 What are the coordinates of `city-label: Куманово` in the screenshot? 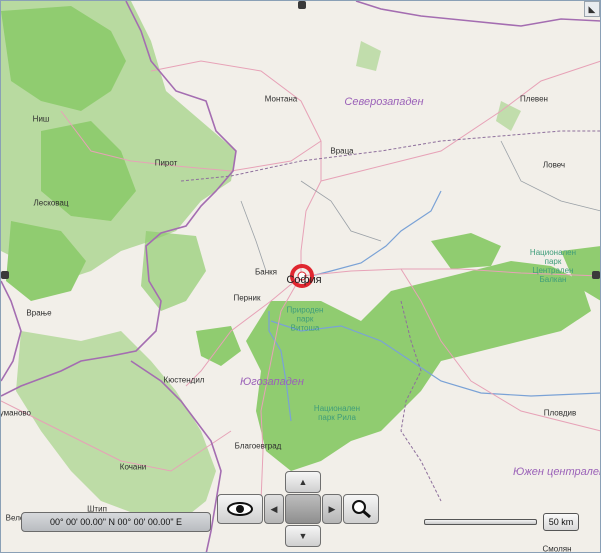 It's located at (15, 413).